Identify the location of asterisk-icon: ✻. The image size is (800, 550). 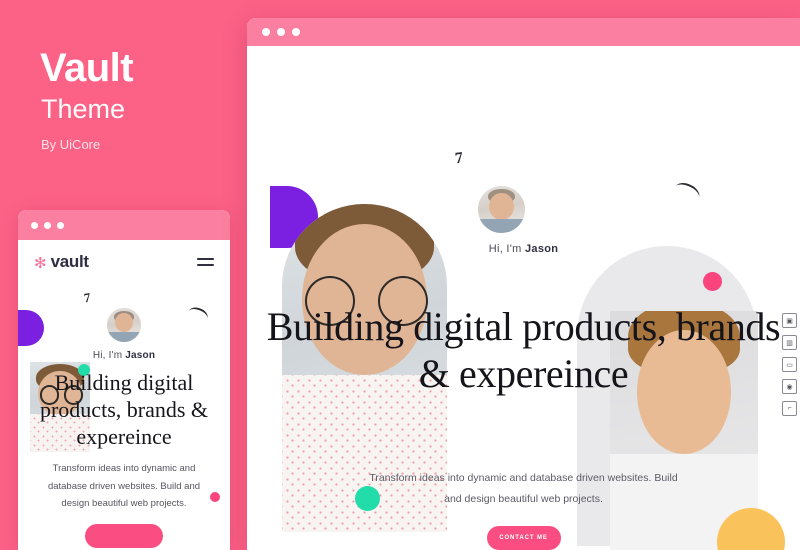
(40, 263).